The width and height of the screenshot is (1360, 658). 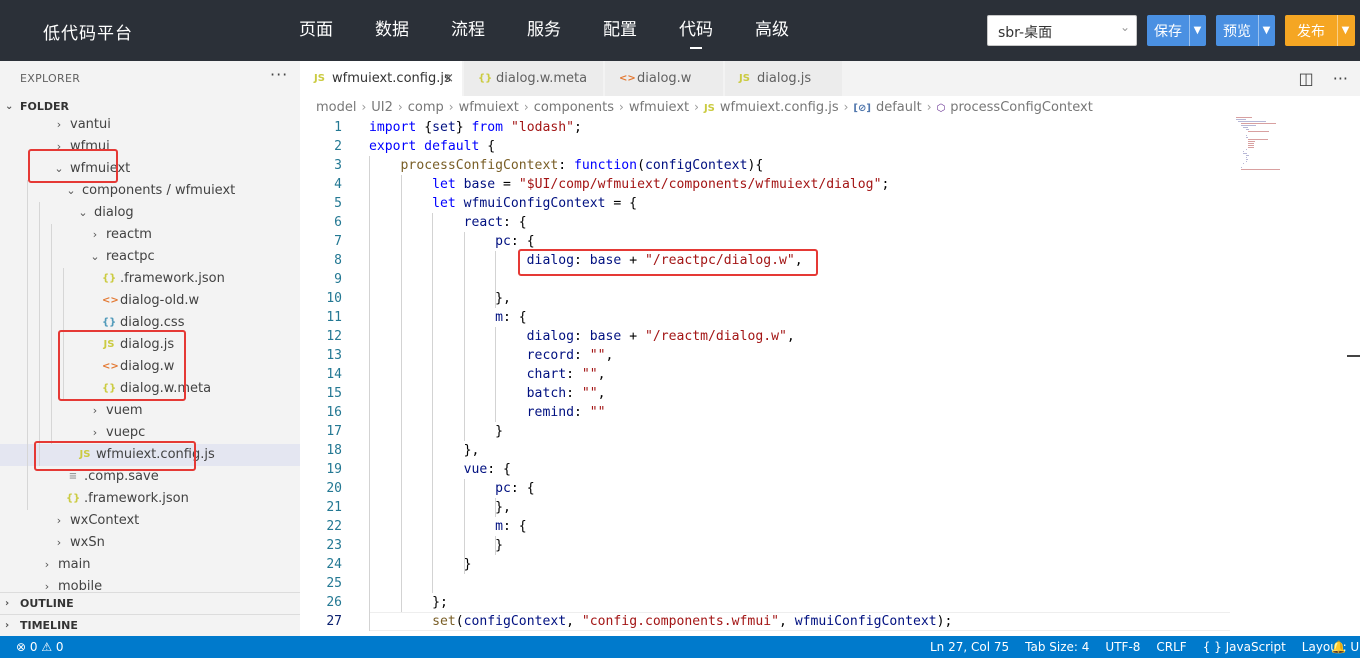 What do you see at coordinates (150, 604) in the screenshot?
I see `outline-section-header: › OUTLINE` at bounding box center [150, 604].